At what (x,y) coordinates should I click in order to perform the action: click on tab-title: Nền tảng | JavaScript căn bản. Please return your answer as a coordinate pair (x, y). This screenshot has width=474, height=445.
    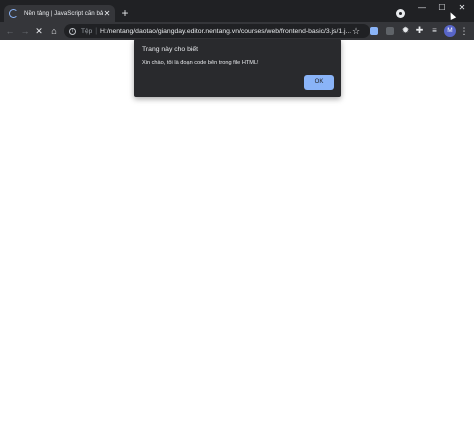
    Looking at the image, I should click on (63, 13).